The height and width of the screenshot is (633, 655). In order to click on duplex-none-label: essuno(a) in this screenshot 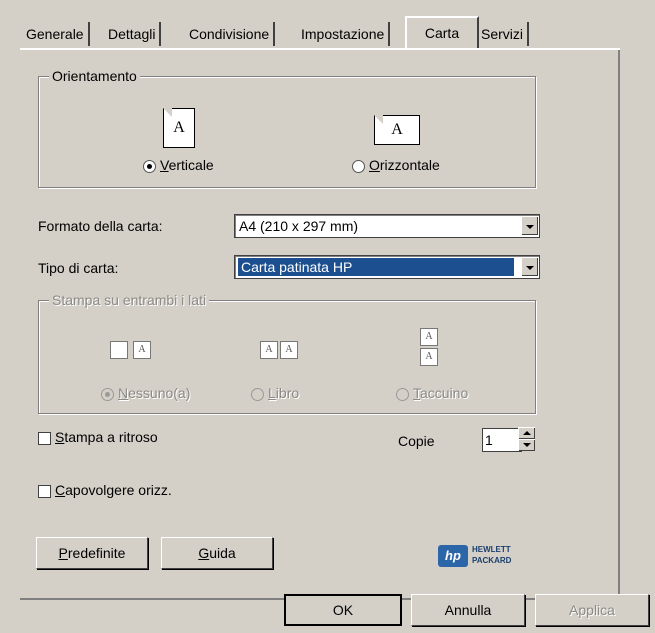, I will do `click(159, 393)`.